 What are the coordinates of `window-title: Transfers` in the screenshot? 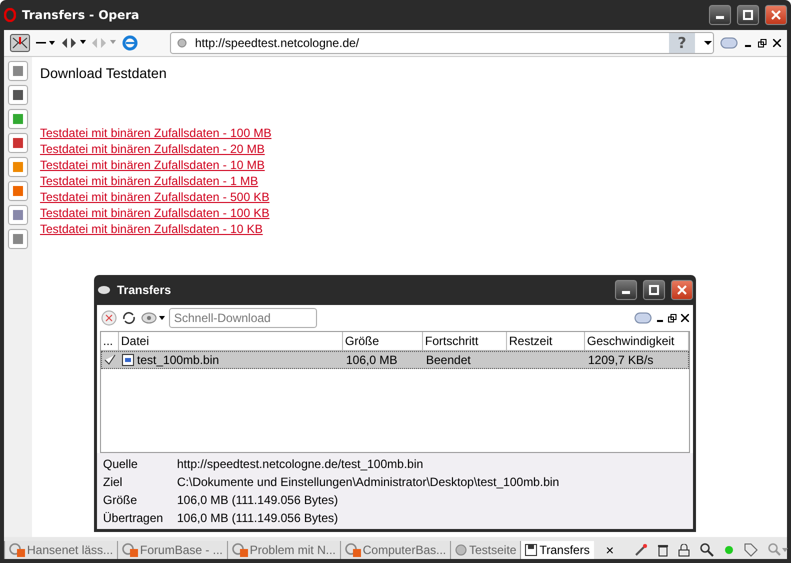 It's located at (144, 290).